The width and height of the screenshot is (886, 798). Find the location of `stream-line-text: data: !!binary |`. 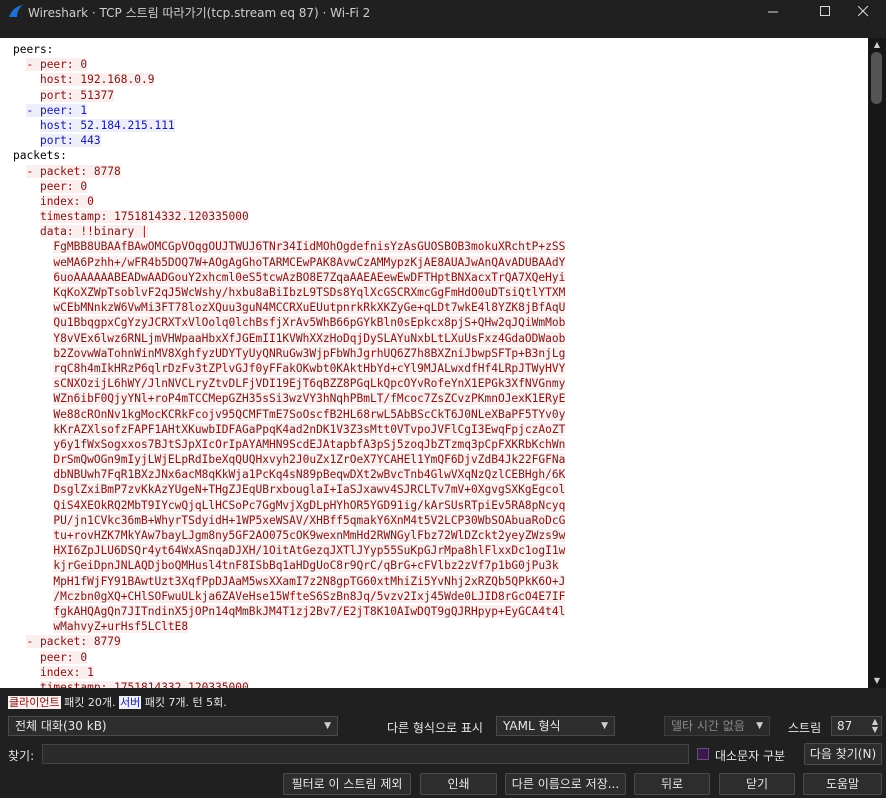

stream-line-text: data: !!binary | is located at coordinates (93, 232).